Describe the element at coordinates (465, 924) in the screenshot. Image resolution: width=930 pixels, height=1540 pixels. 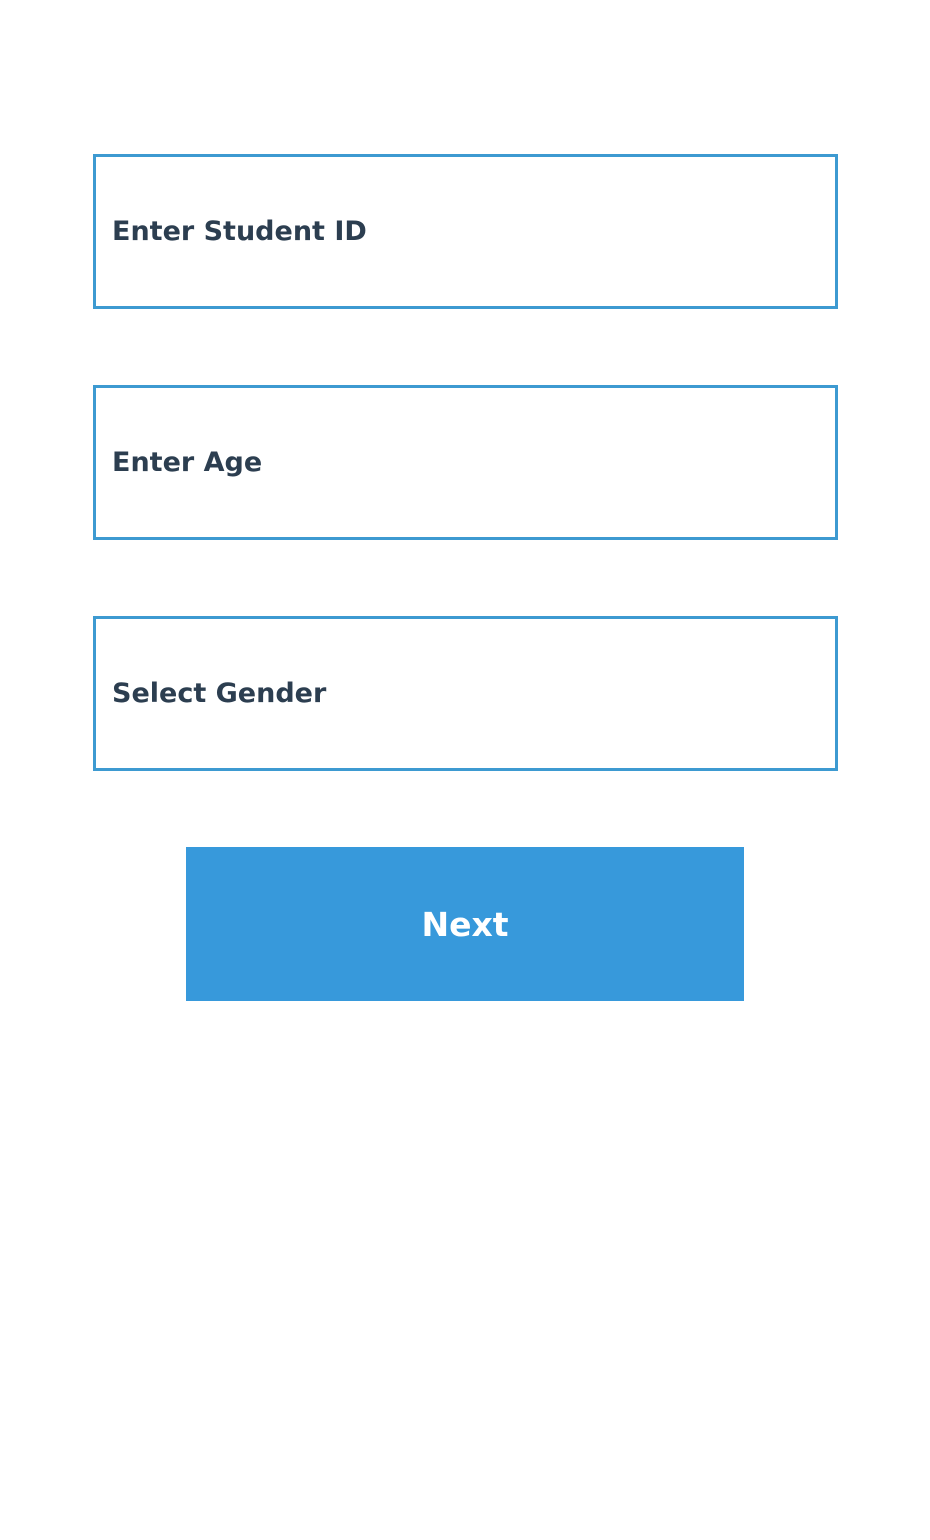
I see `next-button: Next` at that location.